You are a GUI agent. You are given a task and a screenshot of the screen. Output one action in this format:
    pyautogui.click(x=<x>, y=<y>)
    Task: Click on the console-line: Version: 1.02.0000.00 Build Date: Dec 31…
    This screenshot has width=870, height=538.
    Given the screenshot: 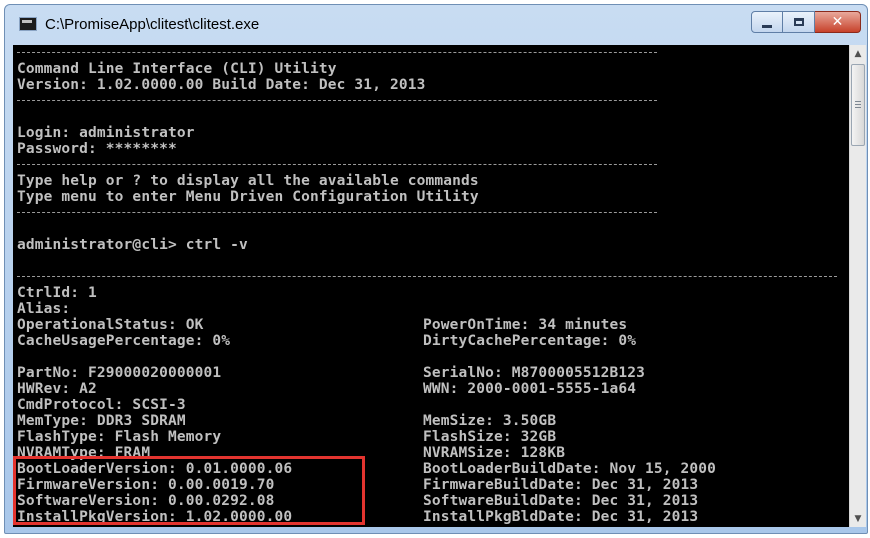 What is the action you would take?
    pyautogui.click(x=221, y=85)
    